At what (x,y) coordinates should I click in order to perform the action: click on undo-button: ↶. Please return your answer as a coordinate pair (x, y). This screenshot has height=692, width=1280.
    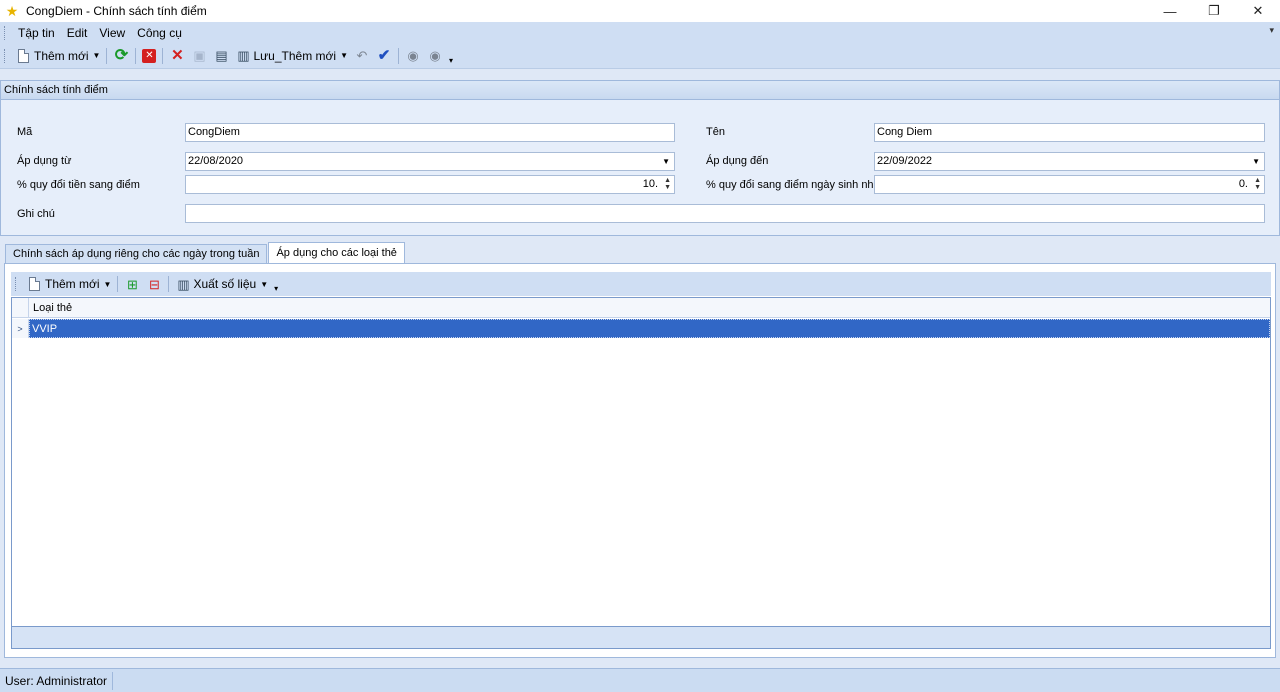
    Looking at the image, I should click on (362, 56).